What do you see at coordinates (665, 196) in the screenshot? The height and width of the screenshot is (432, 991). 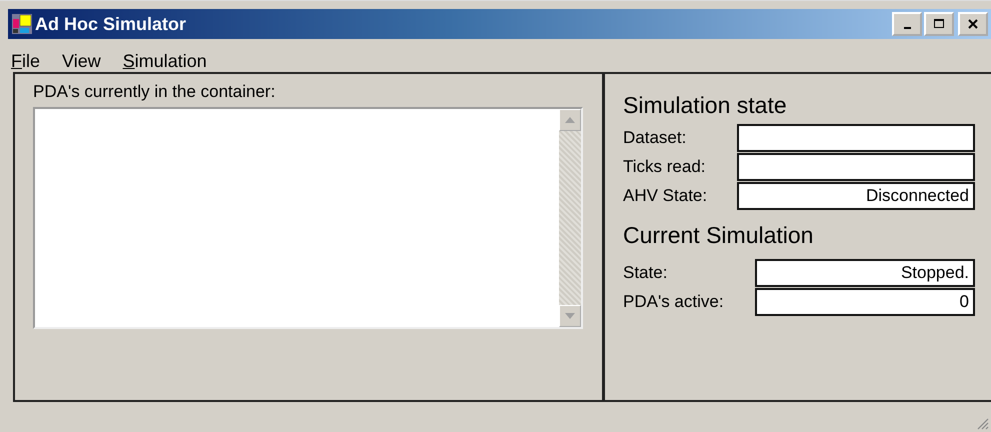 I see `field-label: AHV State:` at bounding box center [665, 196].